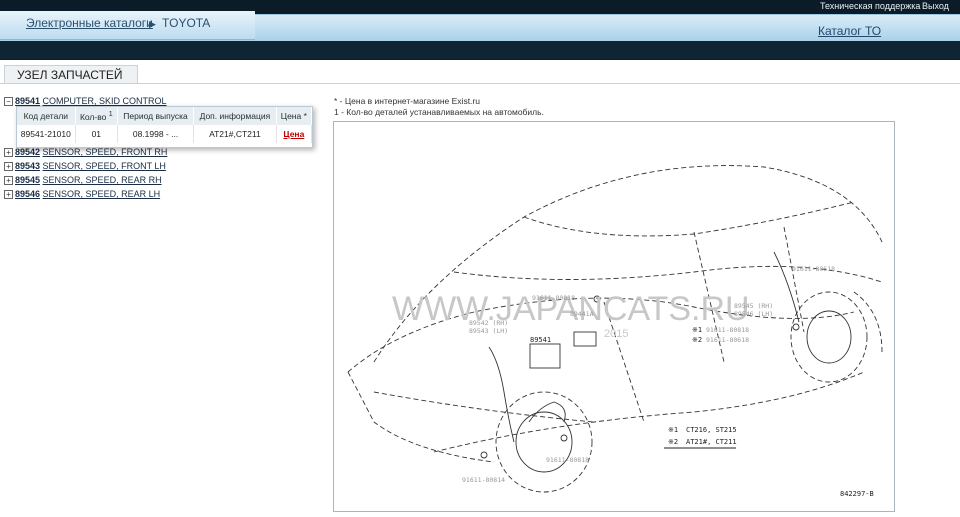 Image resolution: width=960 pixels, height=517 pixels. Describe the element at coordinates (96, 116) in the screenshot. I see `column-header-qty: Кол-во 1` at that location.